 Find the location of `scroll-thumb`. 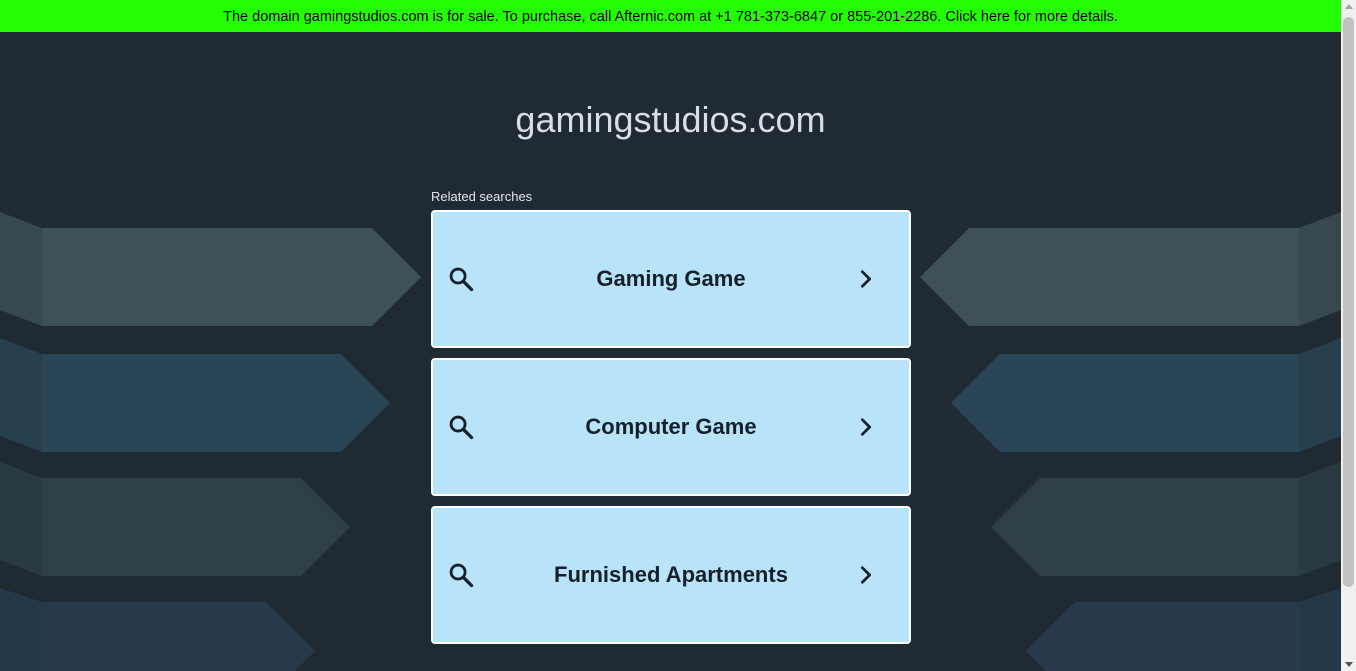

scroll-thumb is located at coordinates (1348, 302).